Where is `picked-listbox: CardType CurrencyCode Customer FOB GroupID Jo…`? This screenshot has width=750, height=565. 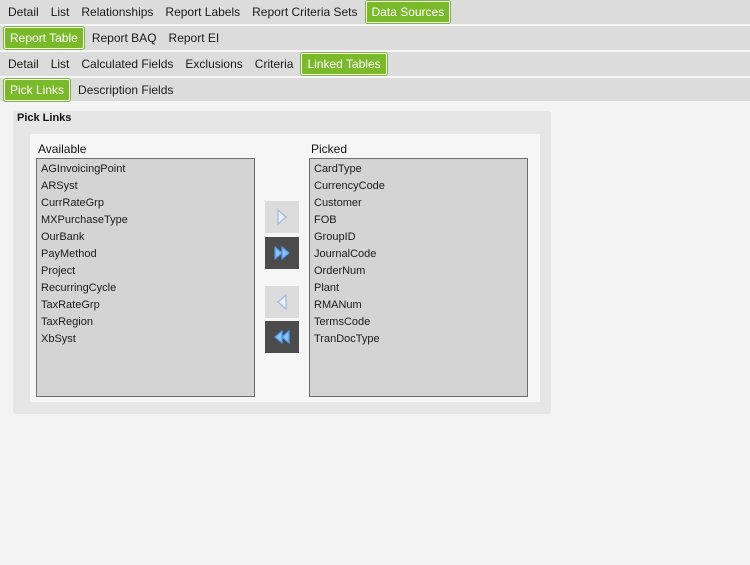 picked-listbox: CardType CurrencyCode Customer FOB GroupID Jo… is located at coordinates (418, 277).